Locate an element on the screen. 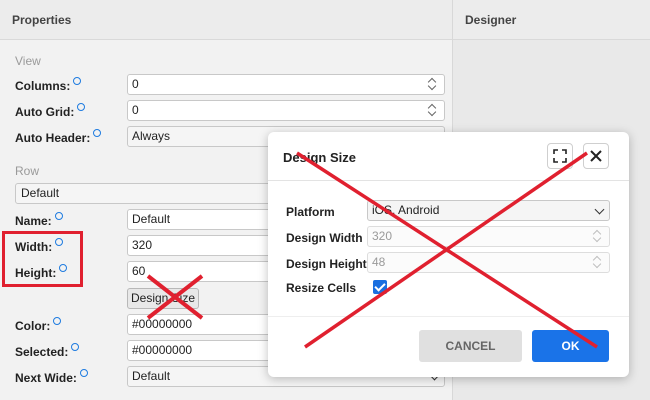  resize-cells-checkbox is located at coordinates (380, 287).